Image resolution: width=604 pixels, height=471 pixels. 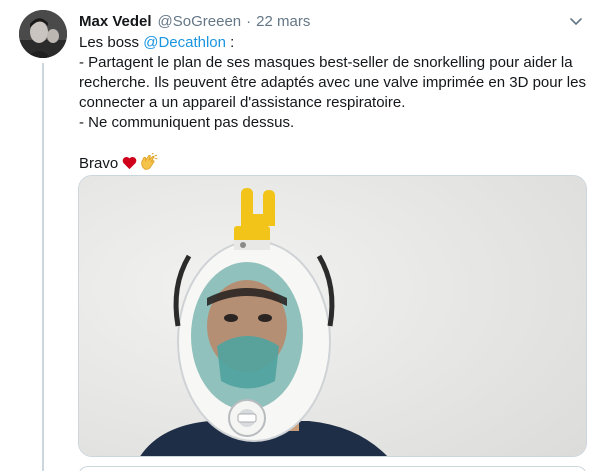 What do you see at coordinates (187, 122) in the screenshot?
I see `tweet-line-silent: - Ne communiquent pas dessus.` at bounding box center [187, 122].